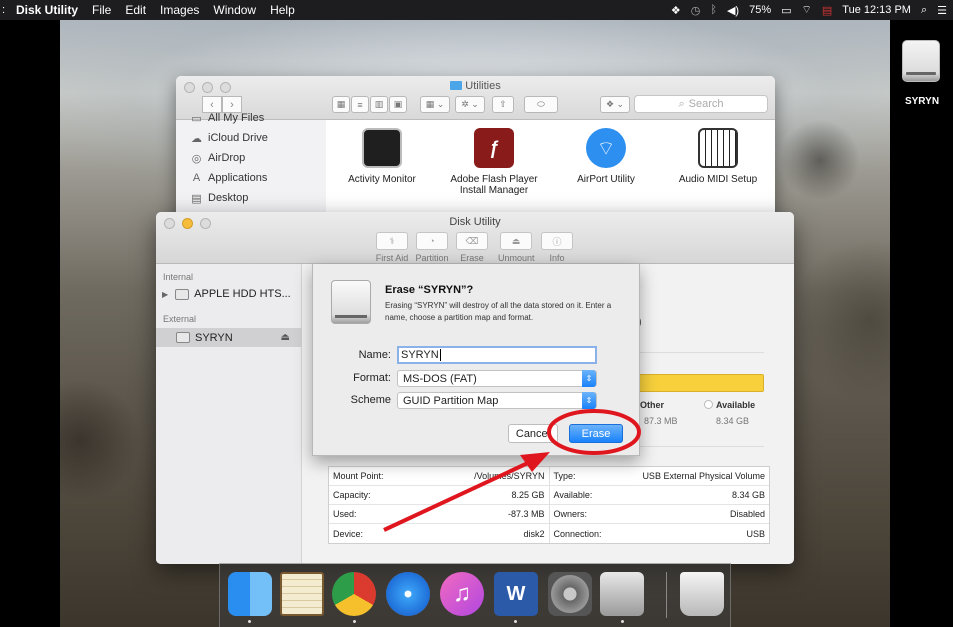 This screenshot has height=627, width=953. I want to click on finder-search-field: ⌕ Search, so click(701, 104).